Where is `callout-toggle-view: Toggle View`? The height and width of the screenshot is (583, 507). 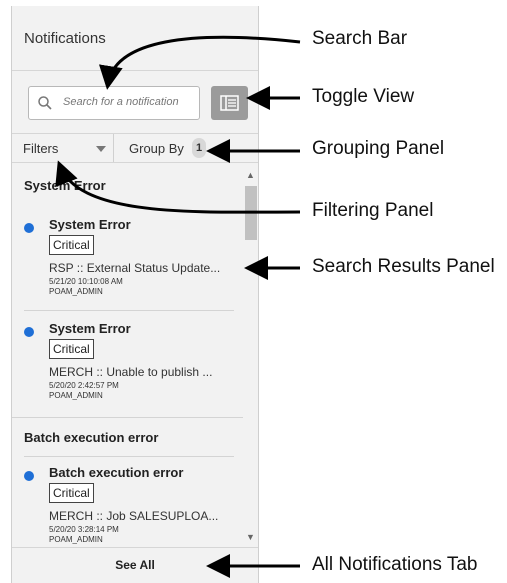
callout-toggle-view: Toggle View is located at coordinates (363, 96).